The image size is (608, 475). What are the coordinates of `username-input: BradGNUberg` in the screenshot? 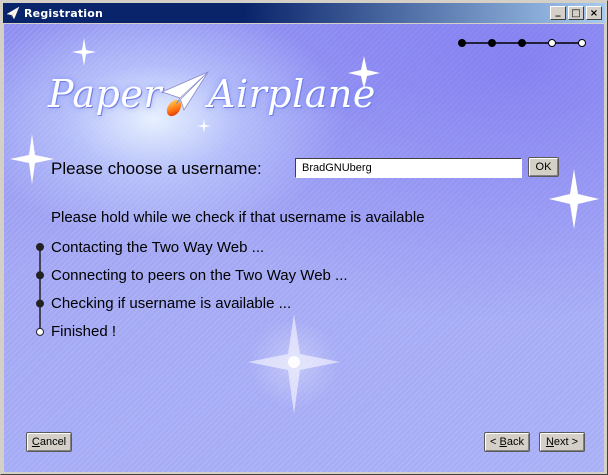 It's located at (408, 168).